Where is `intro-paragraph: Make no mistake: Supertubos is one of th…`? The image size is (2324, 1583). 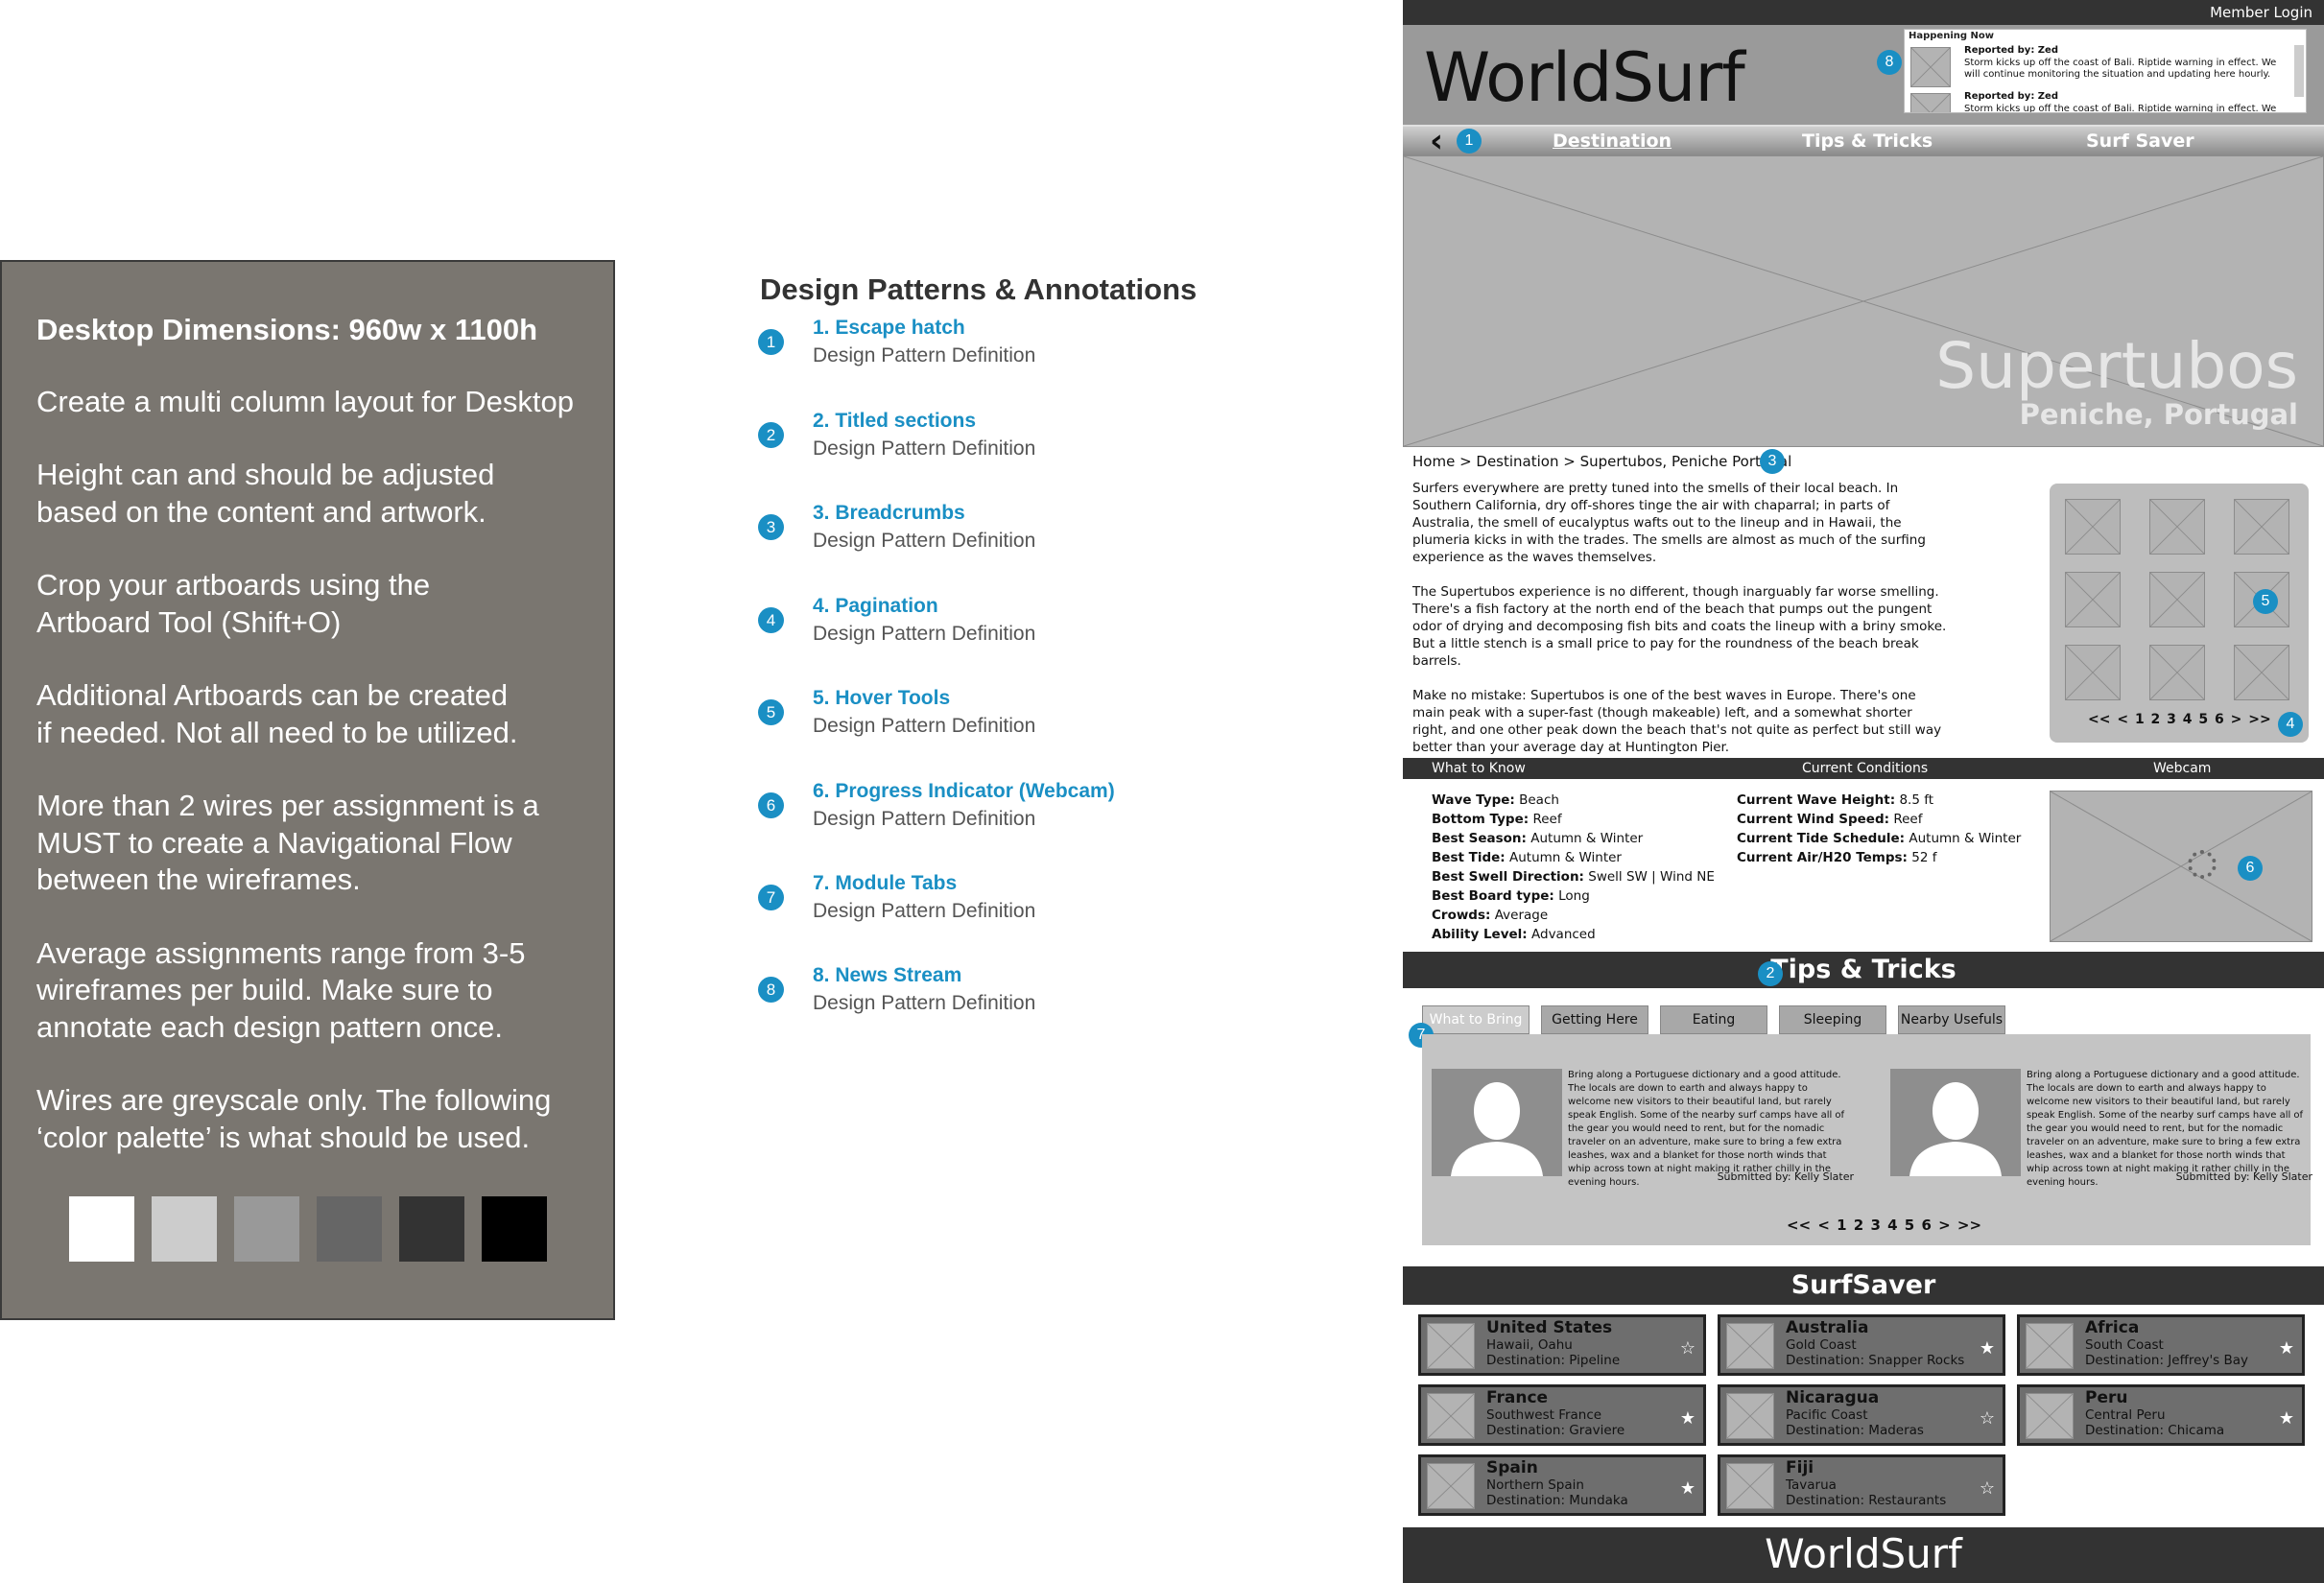
intro-paragraph: Make no mistake: Supertubos is one of th… is located at coordinates (1677, 721).